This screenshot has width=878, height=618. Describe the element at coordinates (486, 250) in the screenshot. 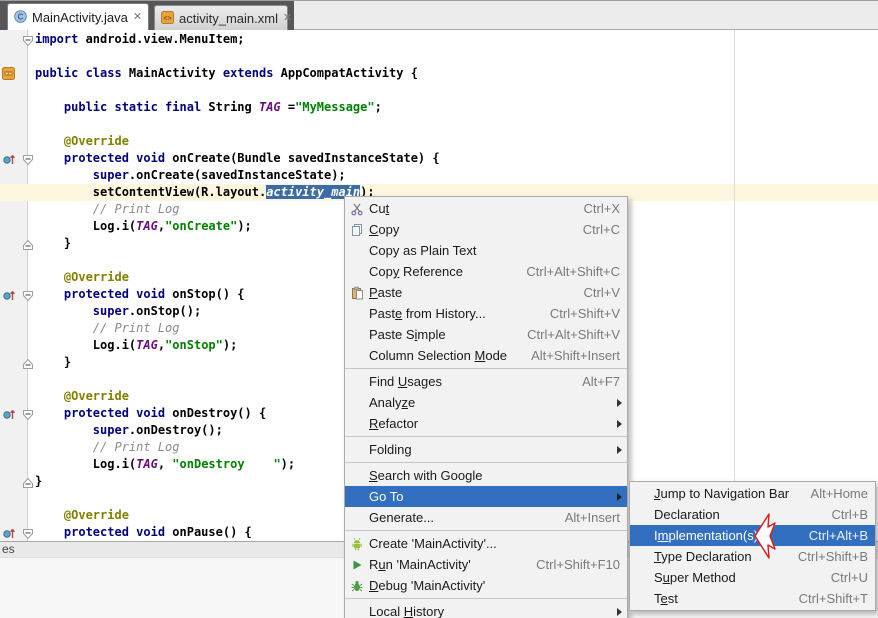

I see `menu-item-copy-as-plain-text: Copy as Plain Text` at that location.